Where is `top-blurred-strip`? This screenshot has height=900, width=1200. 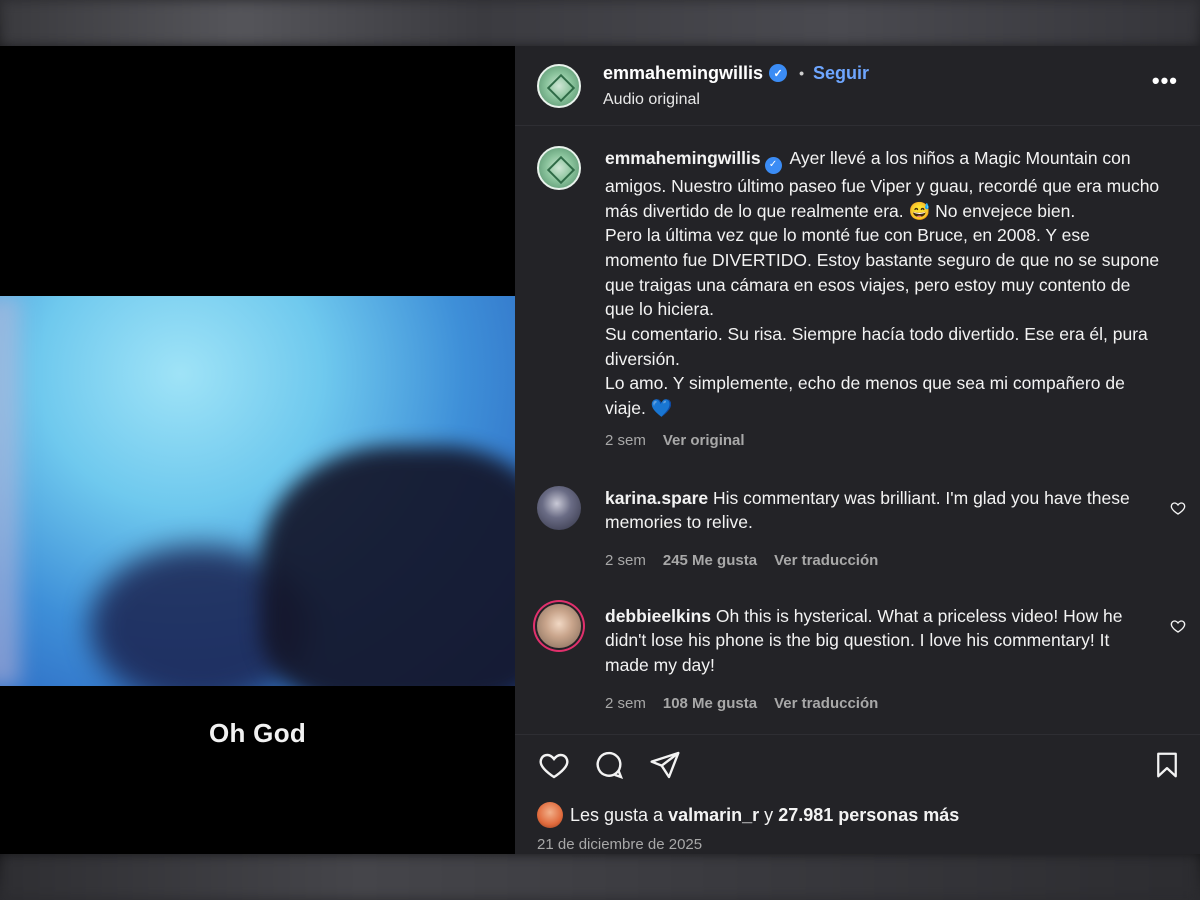
top-blurred-strip is located at coordinates (600, 23).